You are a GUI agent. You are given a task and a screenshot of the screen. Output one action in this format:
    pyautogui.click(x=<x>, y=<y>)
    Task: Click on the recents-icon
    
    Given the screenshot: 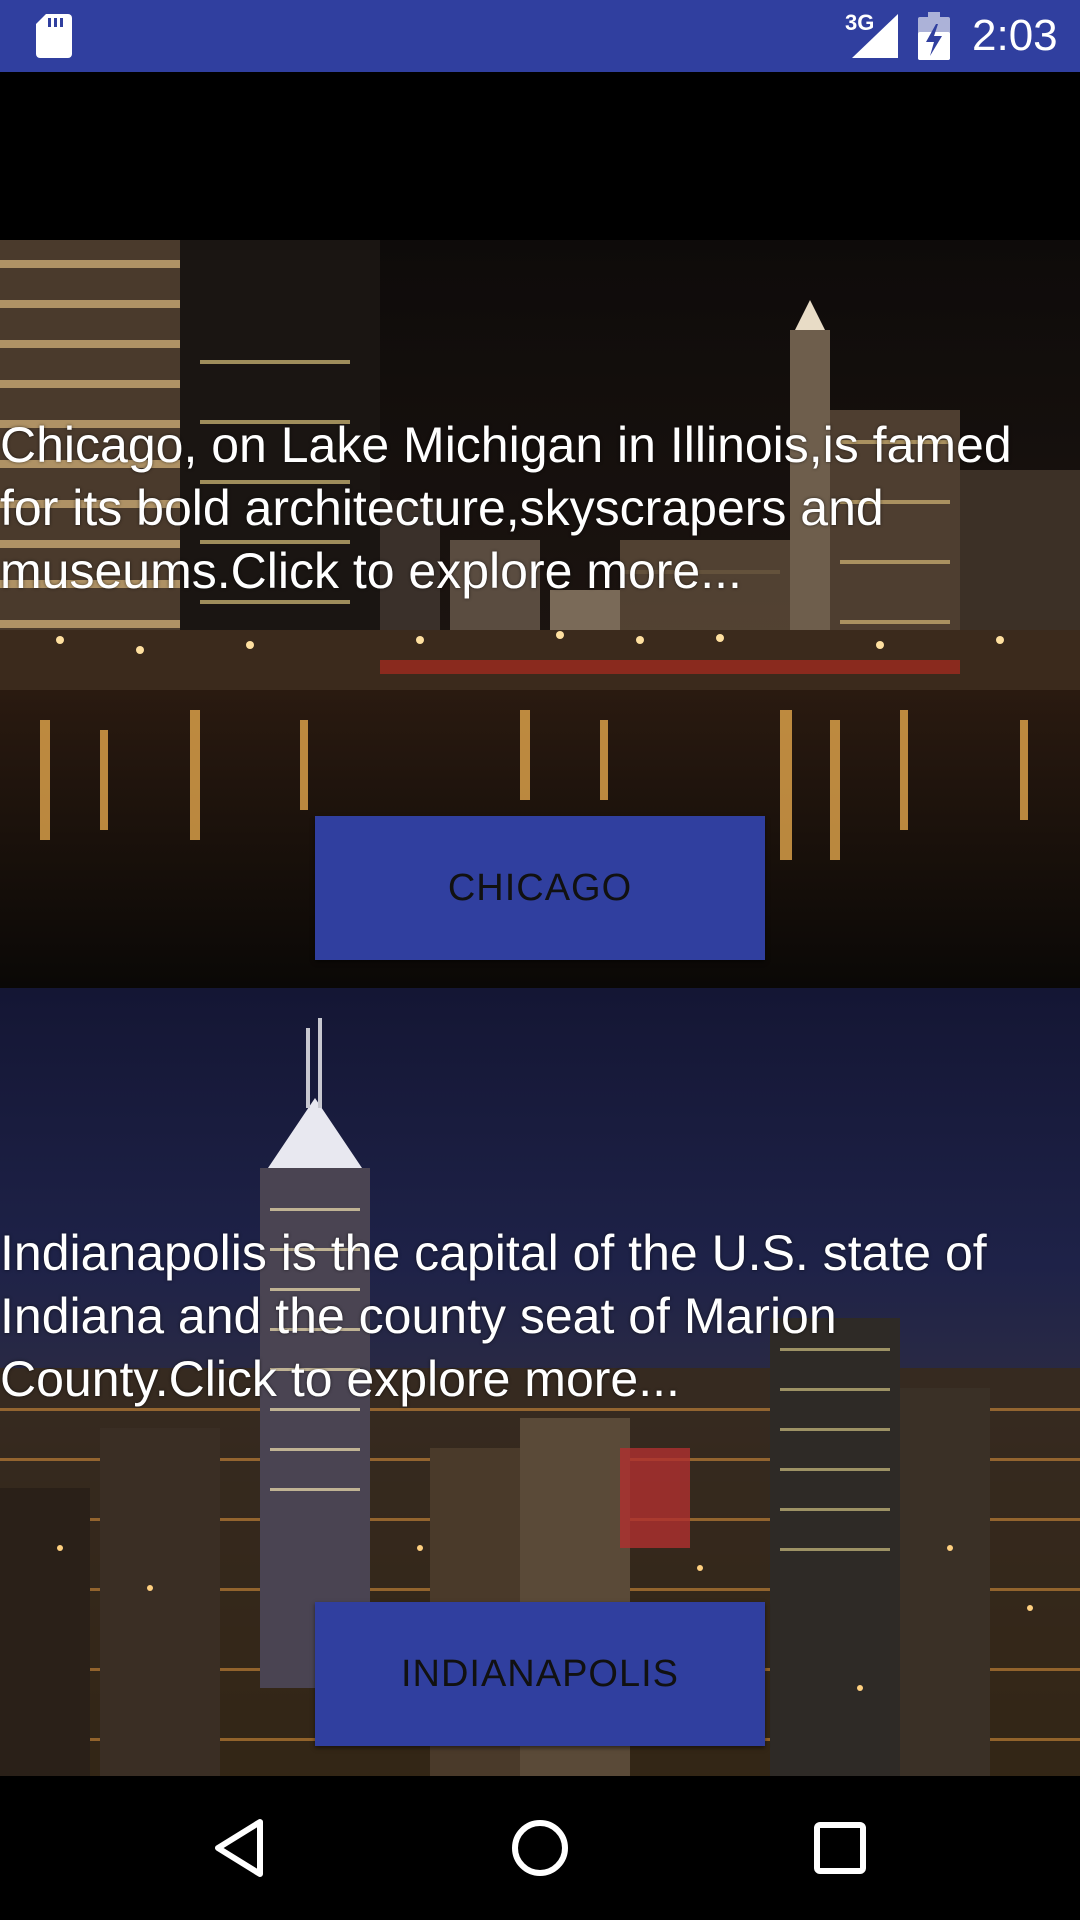 What is the action you would take?
    pyautogui.click(x=840, y=1848)
    